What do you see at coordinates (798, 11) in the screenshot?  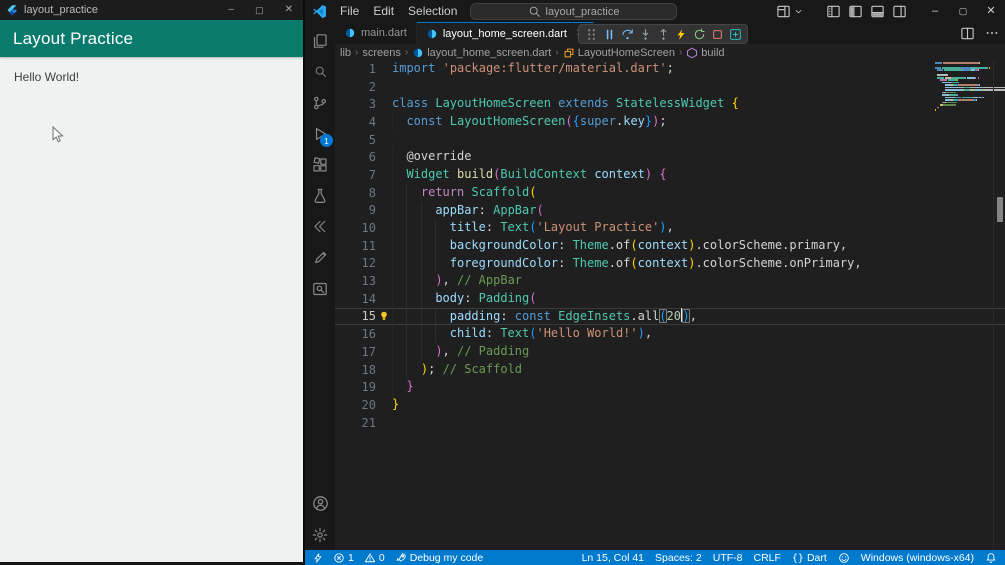 I see `chev-down-icon` at bounding box center [798, 11].